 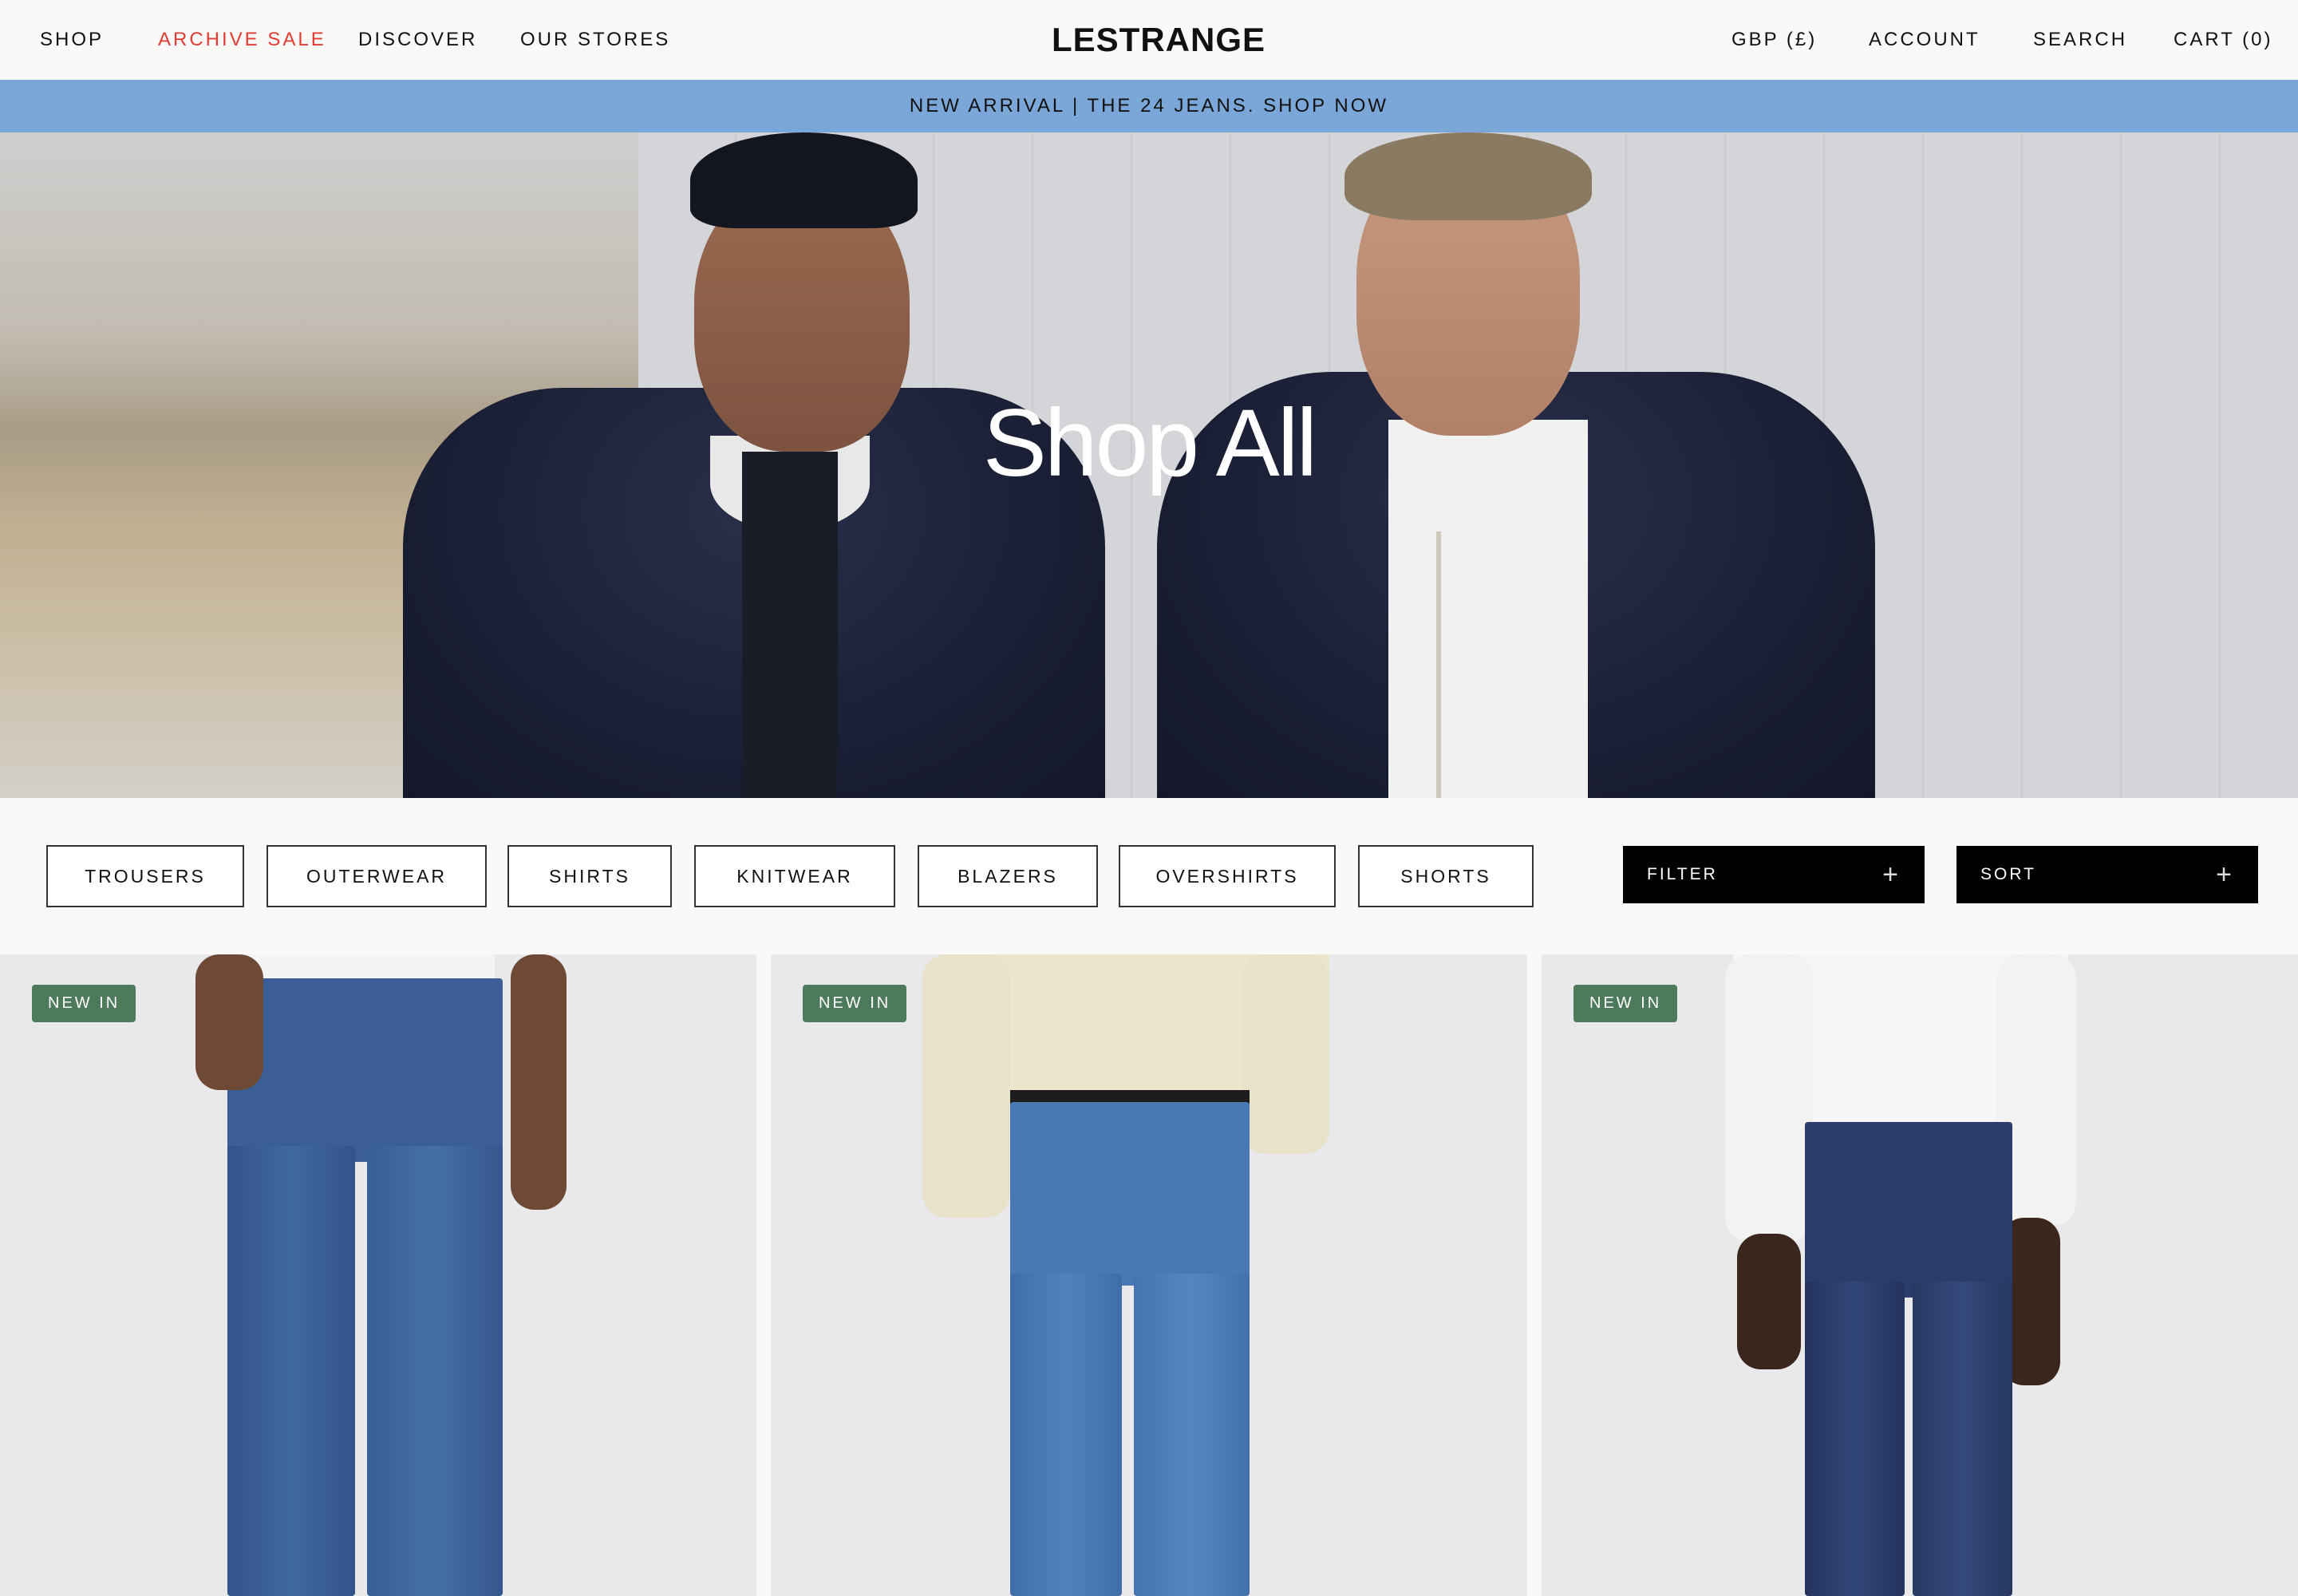 I want to click on product-model-hand-left, so click(x=1769, y=1301).